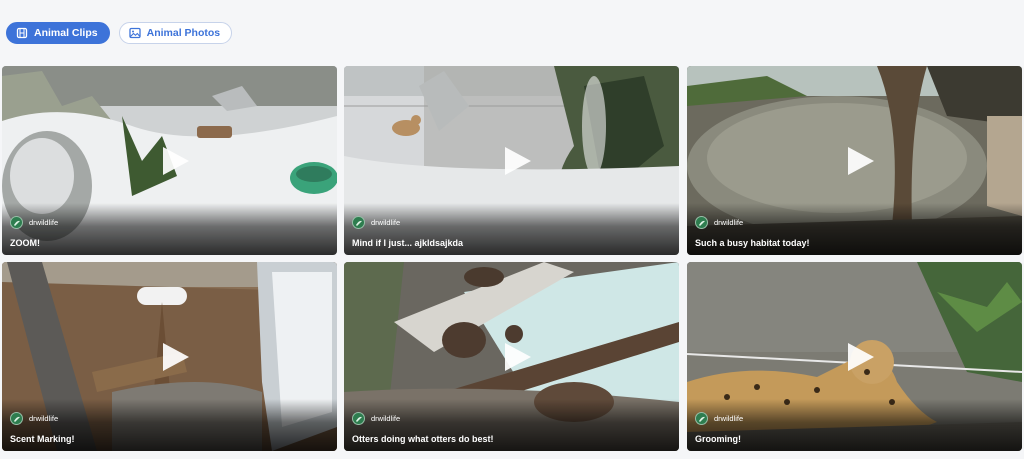 This screenshot has height=459, width=1024. I want to click on media-tabs: Animal Clips Animal Photos, so click(119, 33).